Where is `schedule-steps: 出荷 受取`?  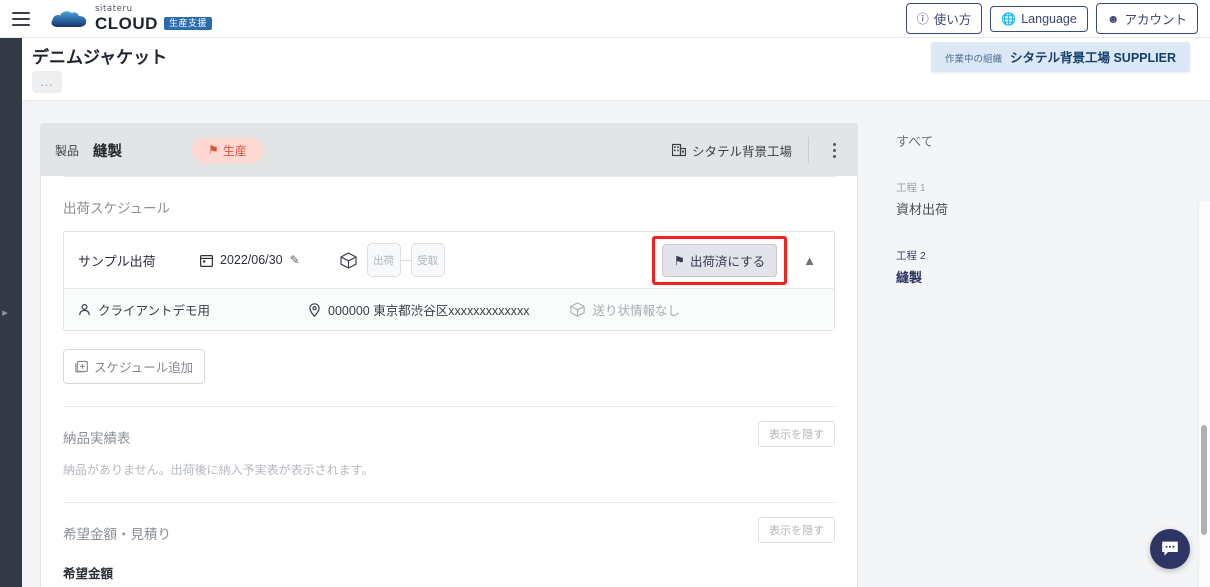 schedule-steps: 出荷 受取 is located at coordinates (405, 260).